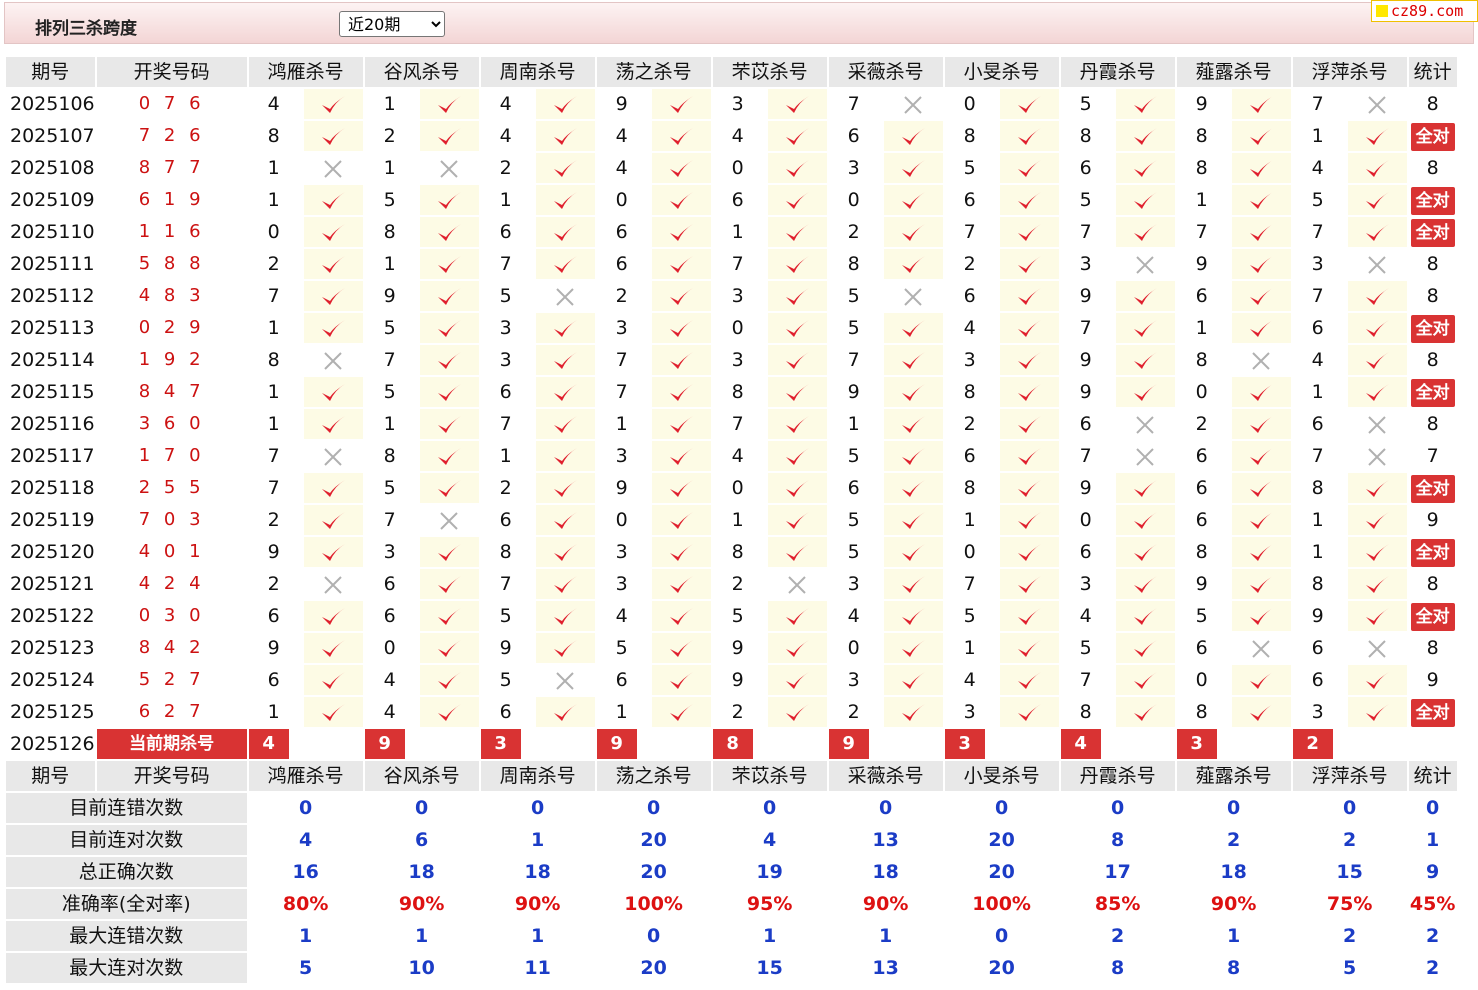 The image size is (1478, 990). I want to click on kill-number: 5, so click(853, 520).